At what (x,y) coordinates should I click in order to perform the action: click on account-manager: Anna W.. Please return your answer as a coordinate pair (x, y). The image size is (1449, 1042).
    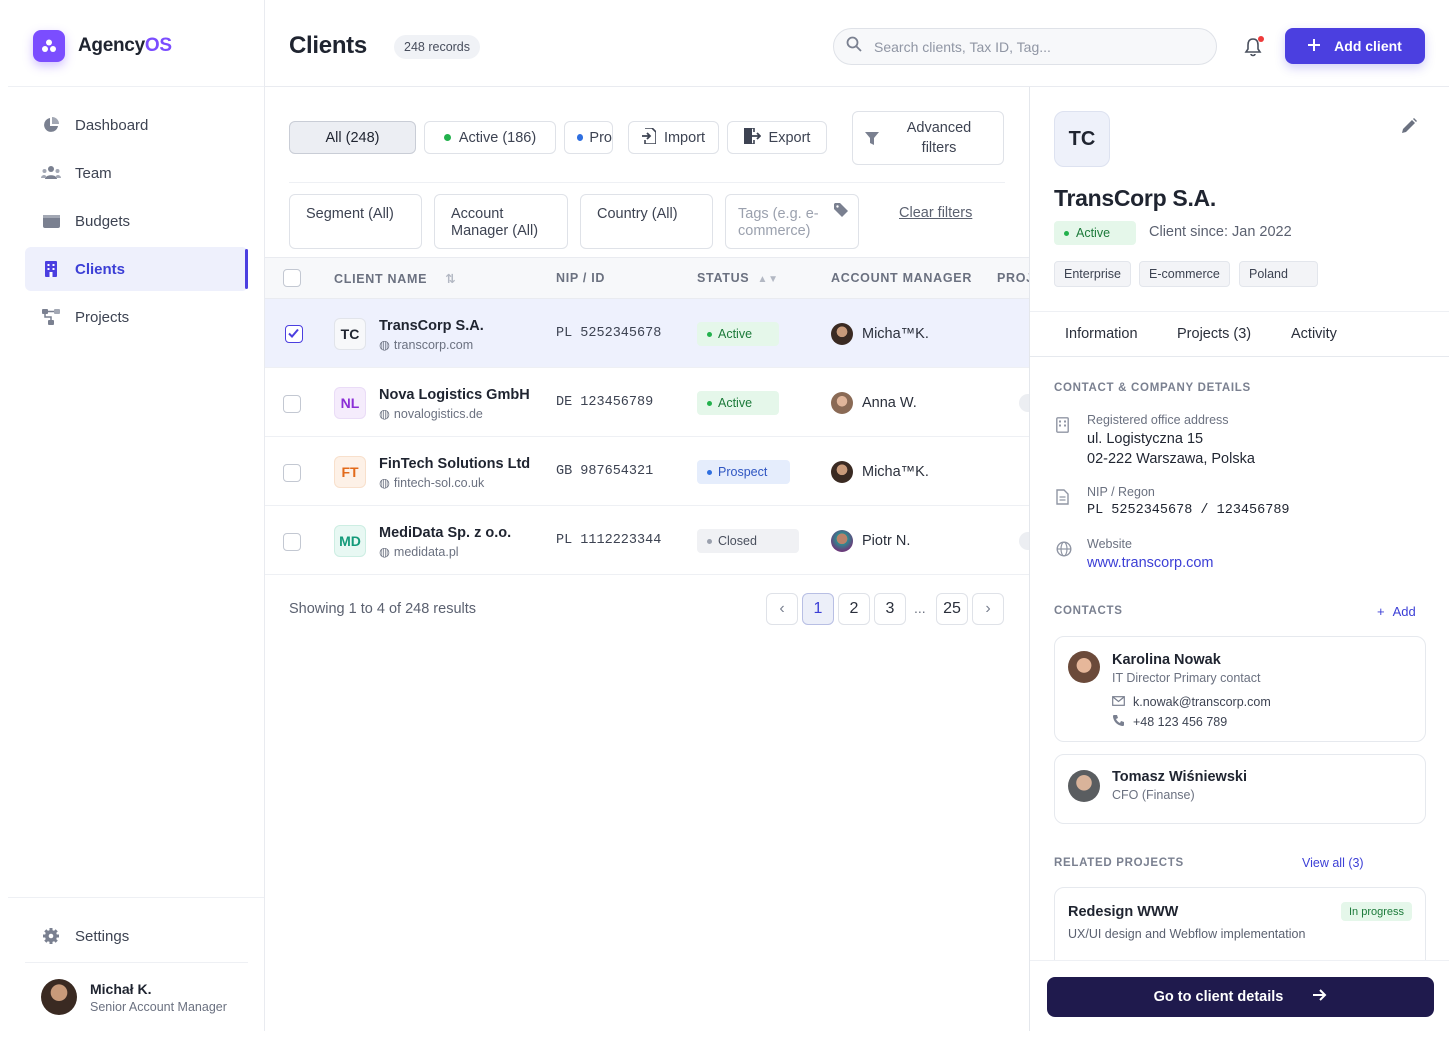
    Looking at the image, I should click on (874, 403).